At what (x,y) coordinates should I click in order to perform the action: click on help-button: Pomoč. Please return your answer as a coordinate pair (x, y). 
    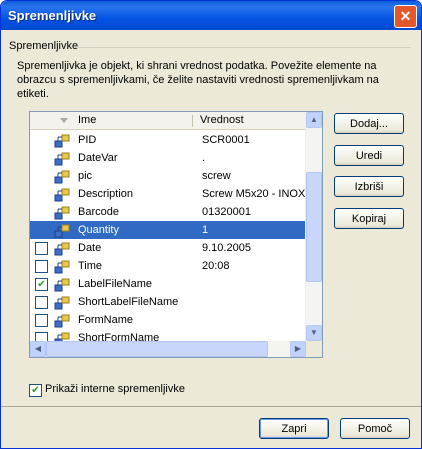
    Looking at the image, I should click on (375, 428).